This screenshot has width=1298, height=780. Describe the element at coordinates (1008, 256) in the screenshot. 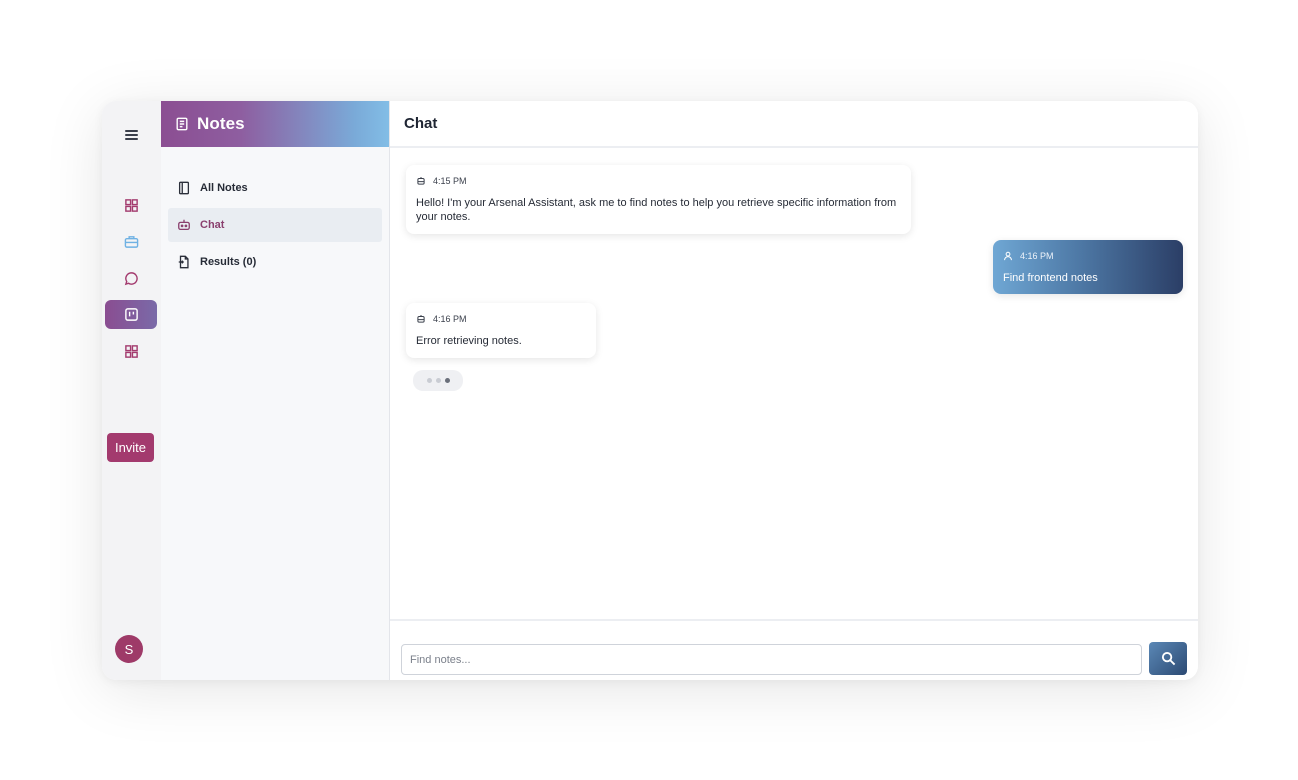

I see `user-icon` at that location.